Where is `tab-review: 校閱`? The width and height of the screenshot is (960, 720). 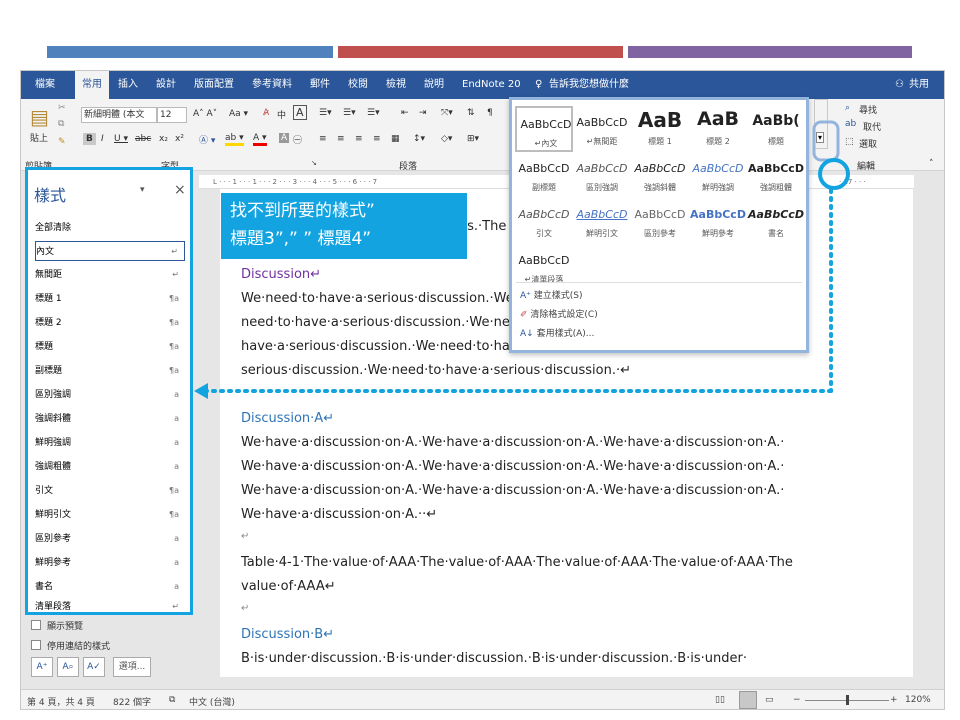 tab-review: 校閱 is located at coordinates (358, 85).